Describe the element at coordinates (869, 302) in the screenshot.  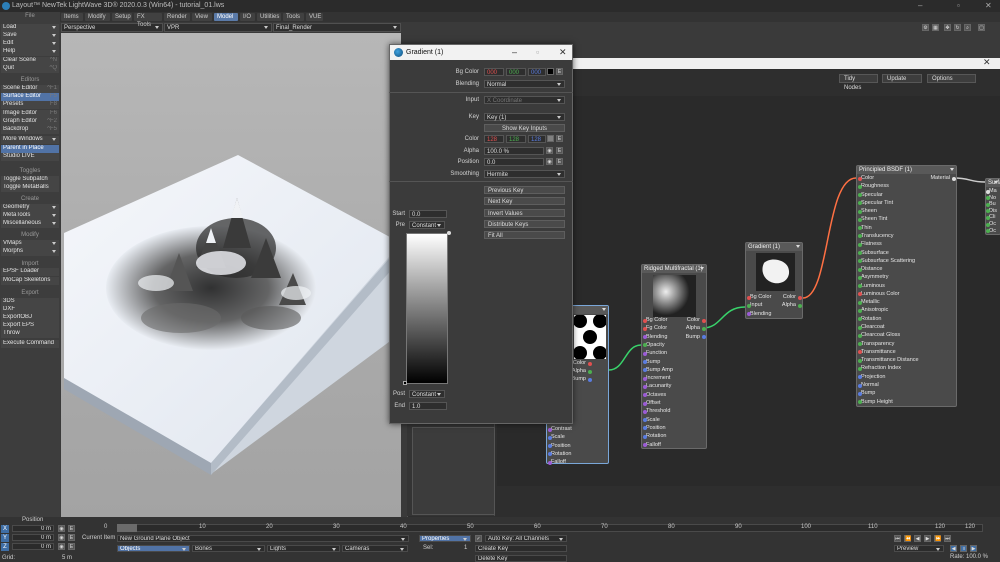
I see `port-metallic: Metallic` at that location.